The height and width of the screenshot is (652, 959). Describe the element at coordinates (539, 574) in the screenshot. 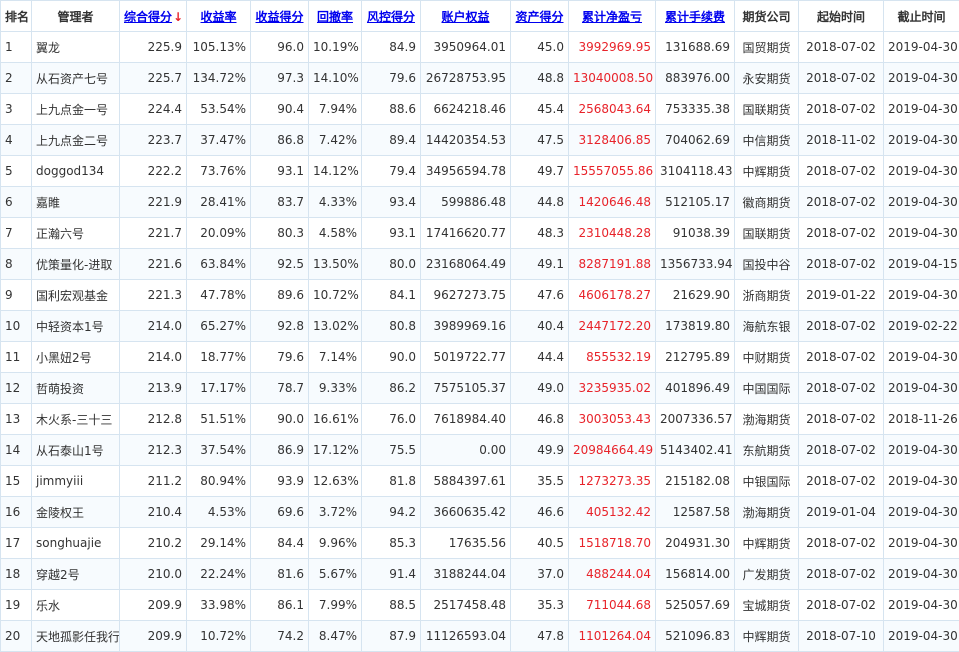

I see `cell-asset-score: 37.0` at that location.